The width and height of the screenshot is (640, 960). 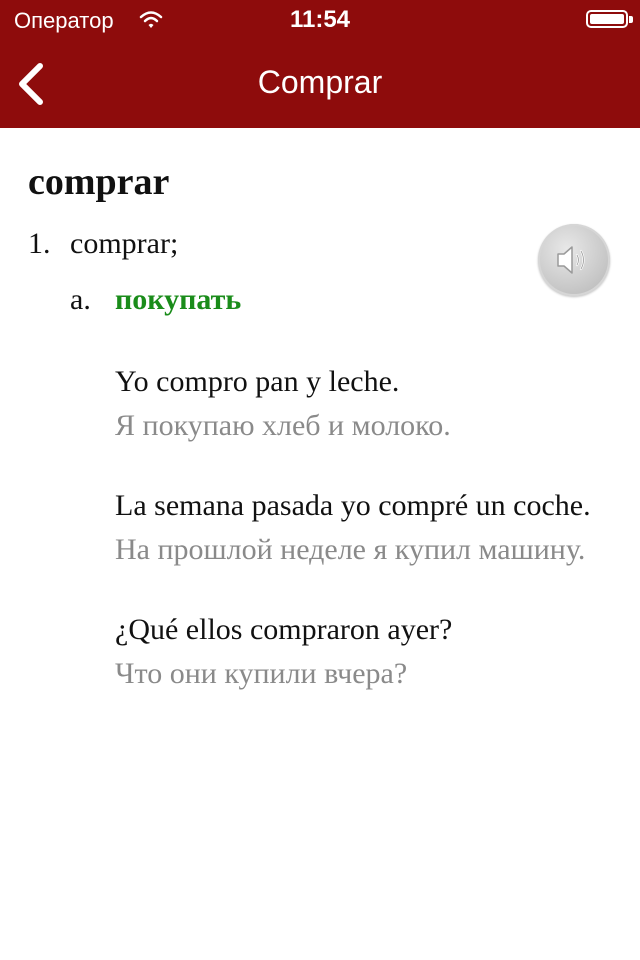 I want to click on play-audio-button, so click(x=574, y=260).